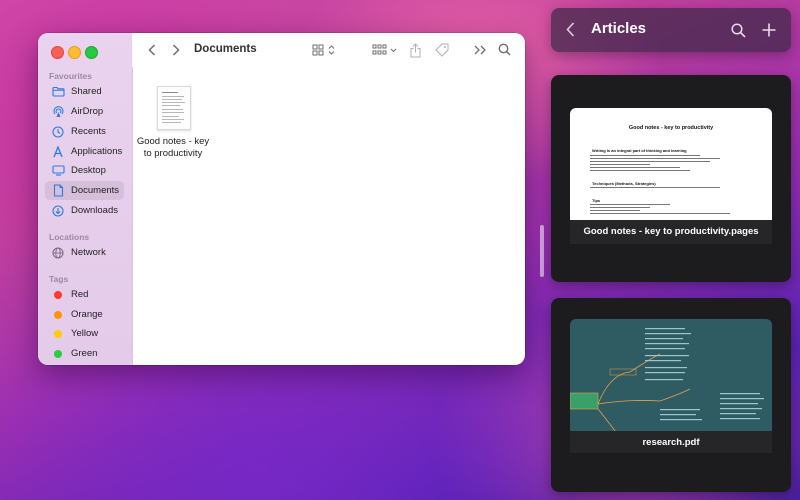 The width and height of the screenshot is (800, 500). What do you see at coordinates (94, 210) in the screenshot?
I see `sidebar-item-label: Downloads` at bounding box center [94, 210].